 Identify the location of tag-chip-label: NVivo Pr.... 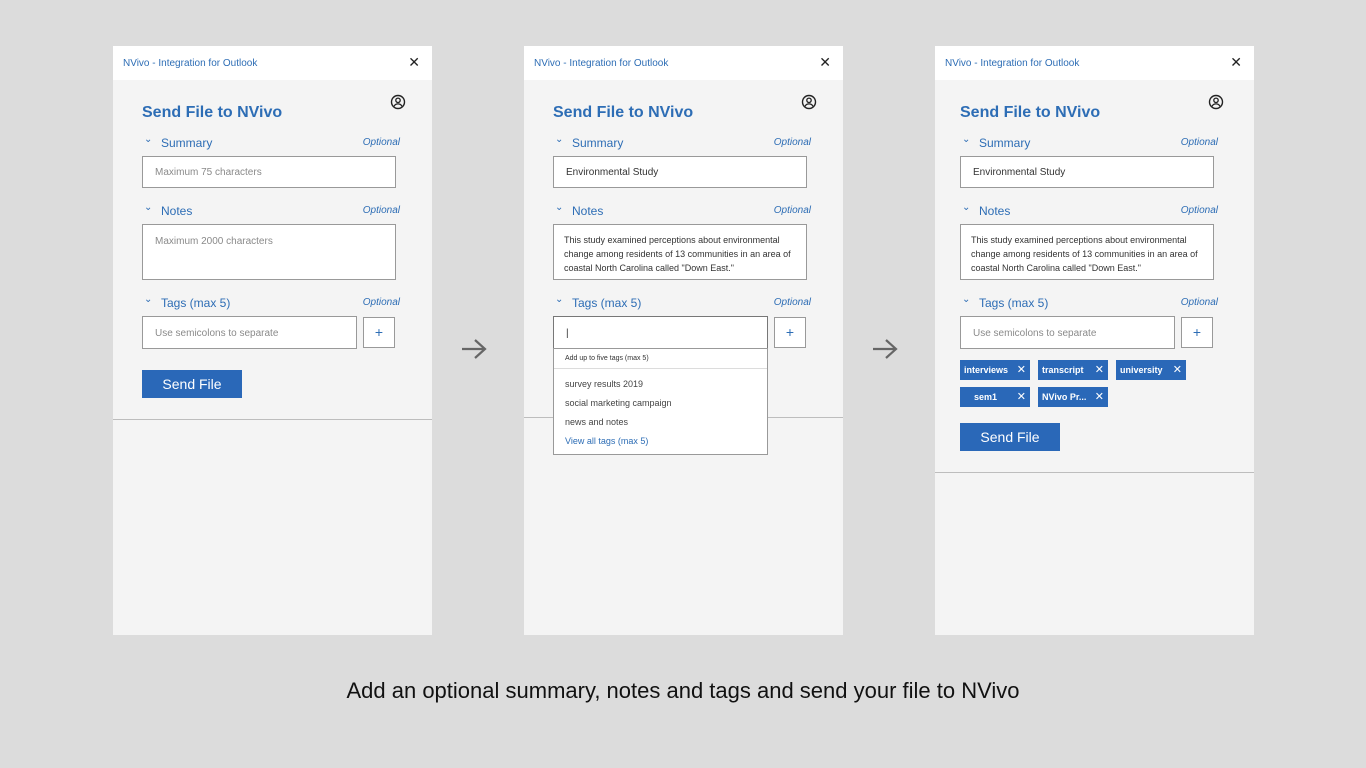
(1064, 397).